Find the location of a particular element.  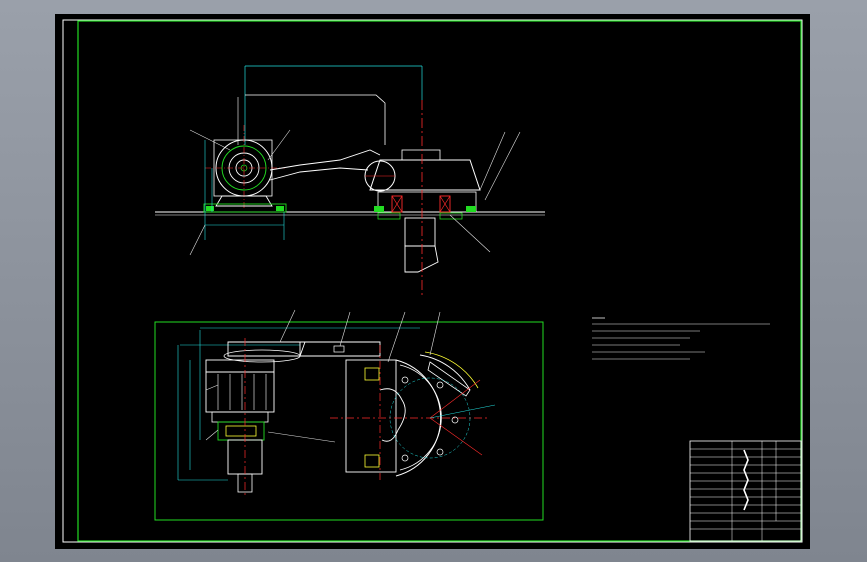

title-block is located at coordinates (745, 491).